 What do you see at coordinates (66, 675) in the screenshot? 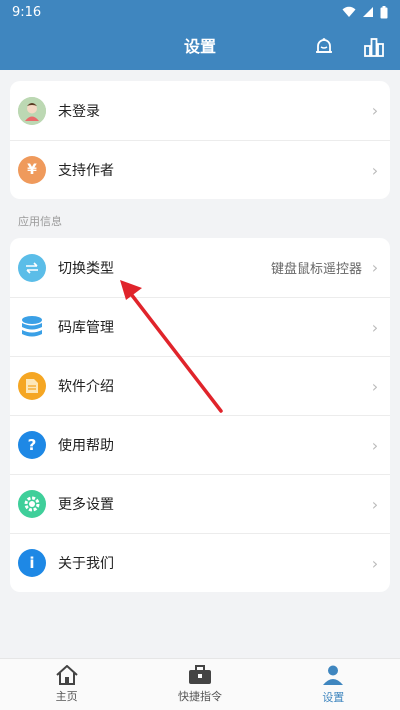
I see `home-icon` at bounding box center [66, 675].